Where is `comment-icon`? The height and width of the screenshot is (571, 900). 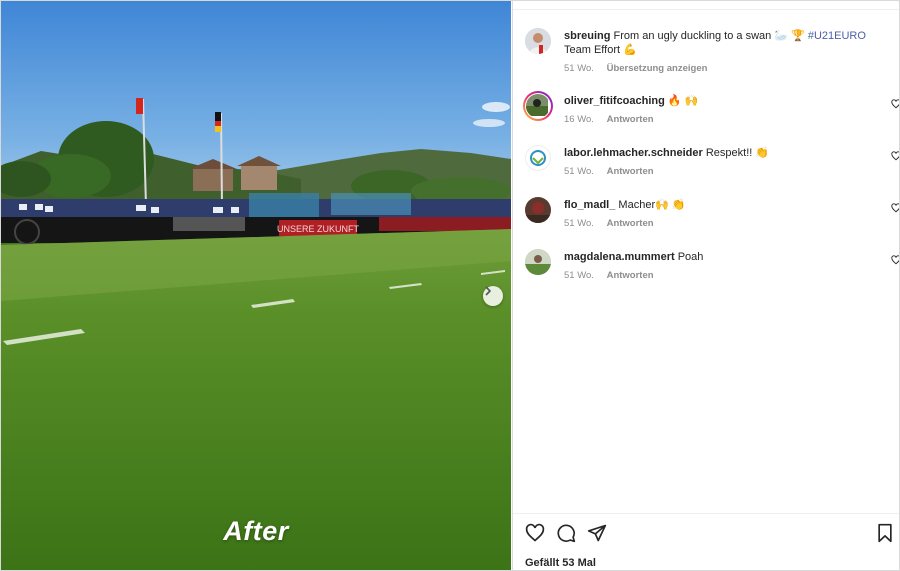
comment-icon is located at coordinates (566, 533).